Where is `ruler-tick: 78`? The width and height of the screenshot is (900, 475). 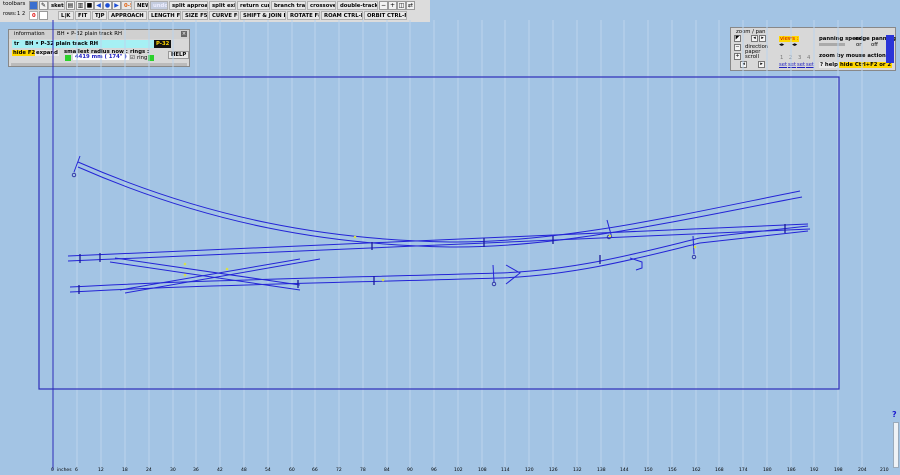
ruler-tick: 78 is located at coordinates (363, 470).